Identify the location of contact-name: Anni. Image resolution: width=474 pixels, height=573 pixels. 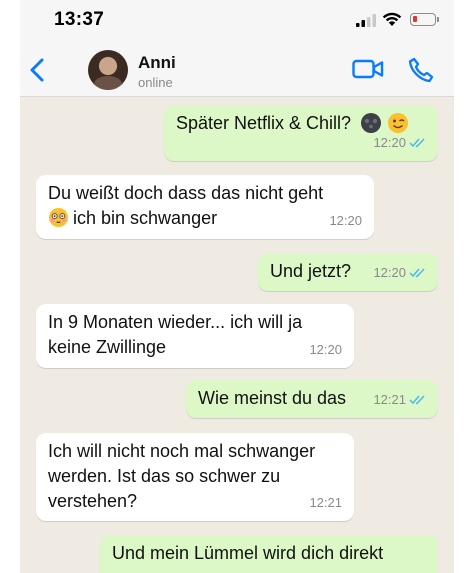
(157, 63).